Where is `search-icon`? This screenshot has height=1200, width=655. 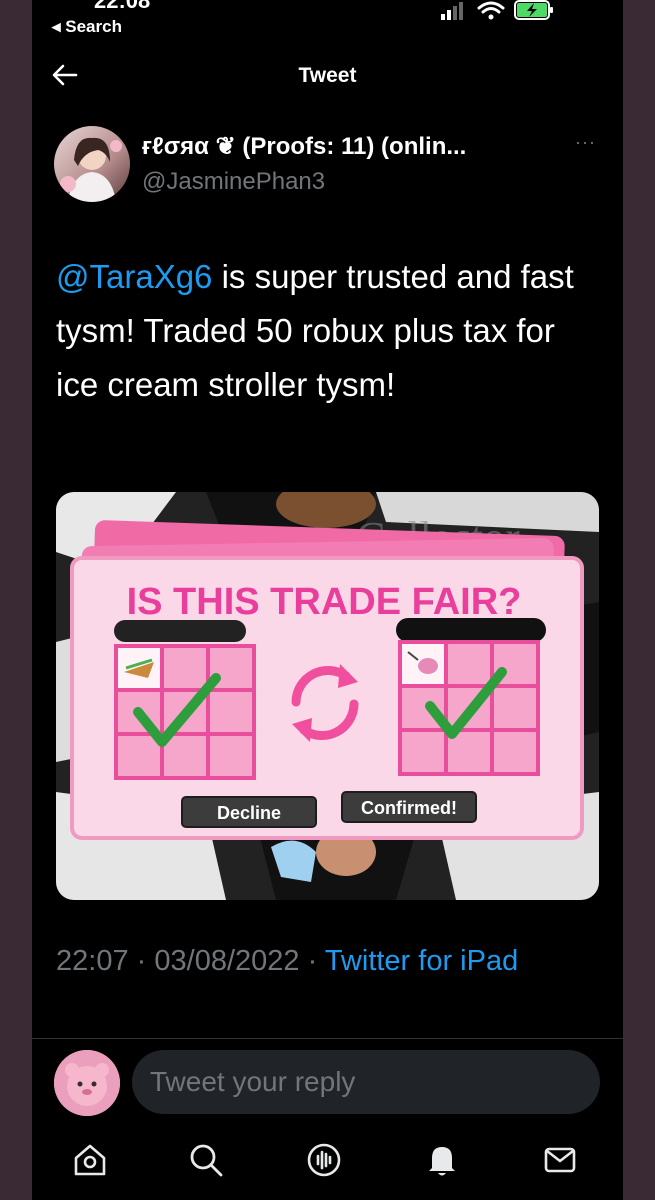 search-icon is located at coordinates (206, 1160).